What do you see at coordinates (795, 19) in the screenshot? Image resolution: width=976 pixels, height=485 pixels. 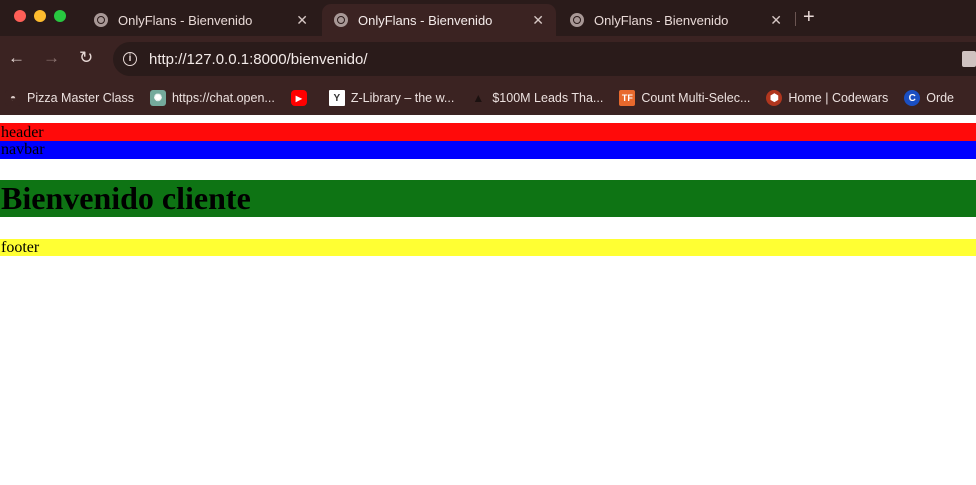 I see `tab-divider` at bounding box center [795, 19].